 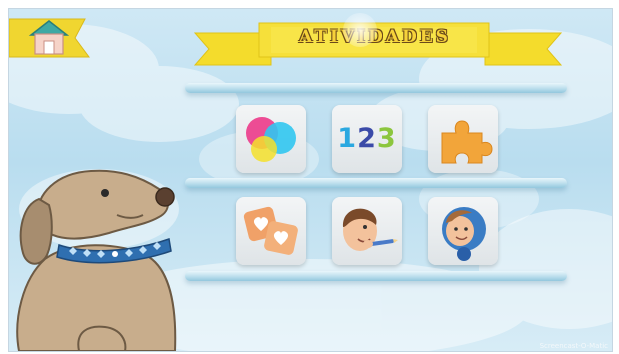 I want to click on colors-activity-button, so click(x=271, y=139).